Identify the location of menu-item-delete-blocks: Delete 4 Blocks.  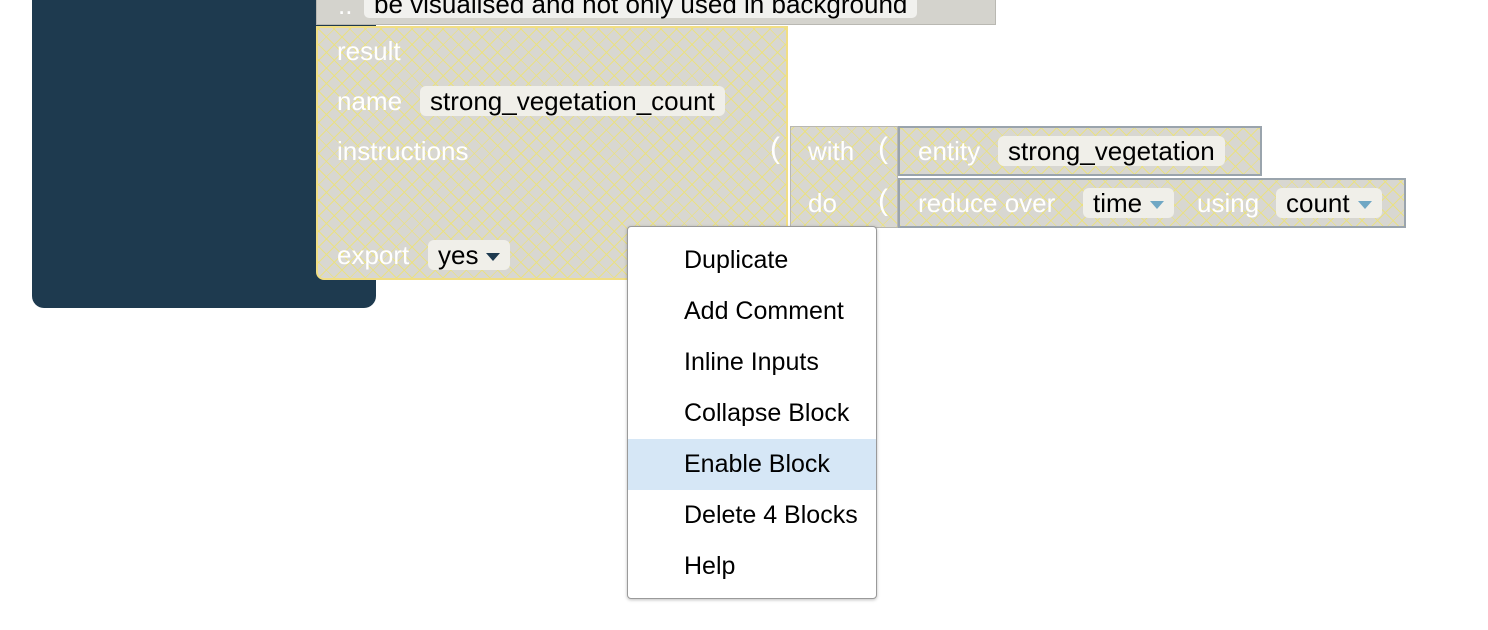
(752, 515).